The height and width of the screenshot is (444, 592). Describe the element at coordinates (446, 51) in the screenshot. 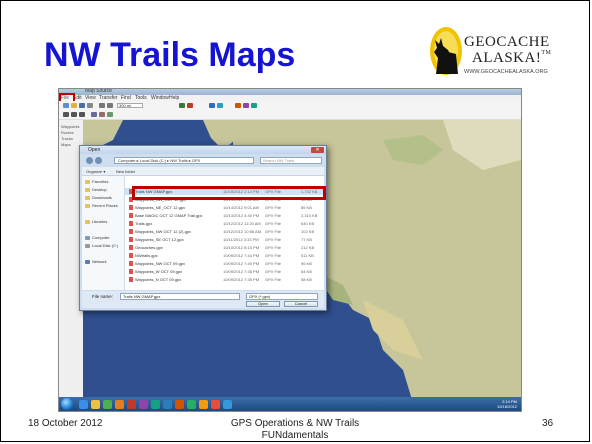

I see `howling-wolf-icon` at that location.